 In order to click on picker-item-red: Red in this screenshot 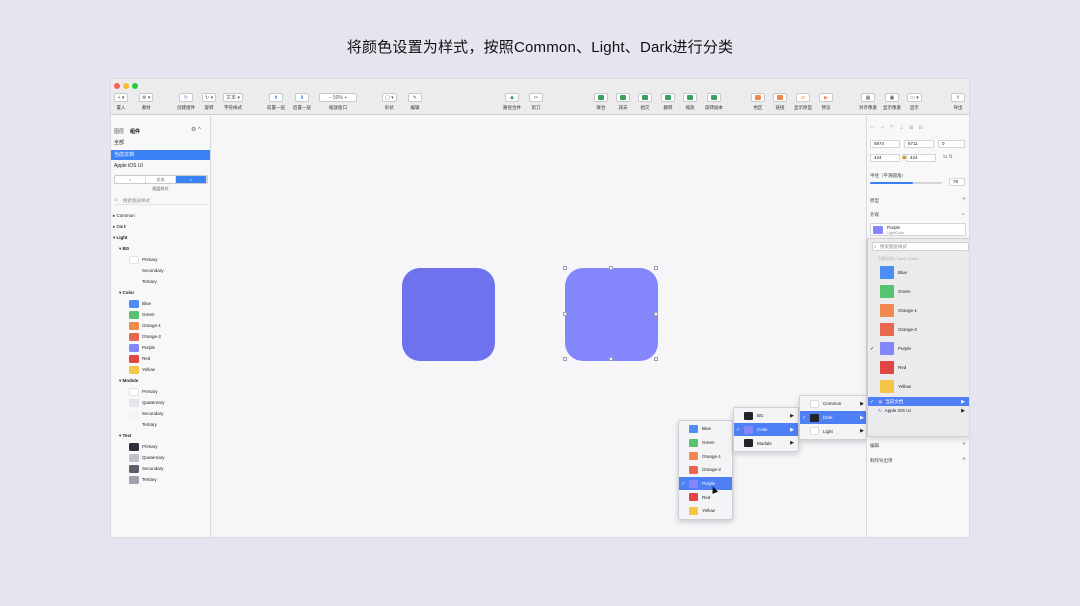, I will do `click(918, 367)`.